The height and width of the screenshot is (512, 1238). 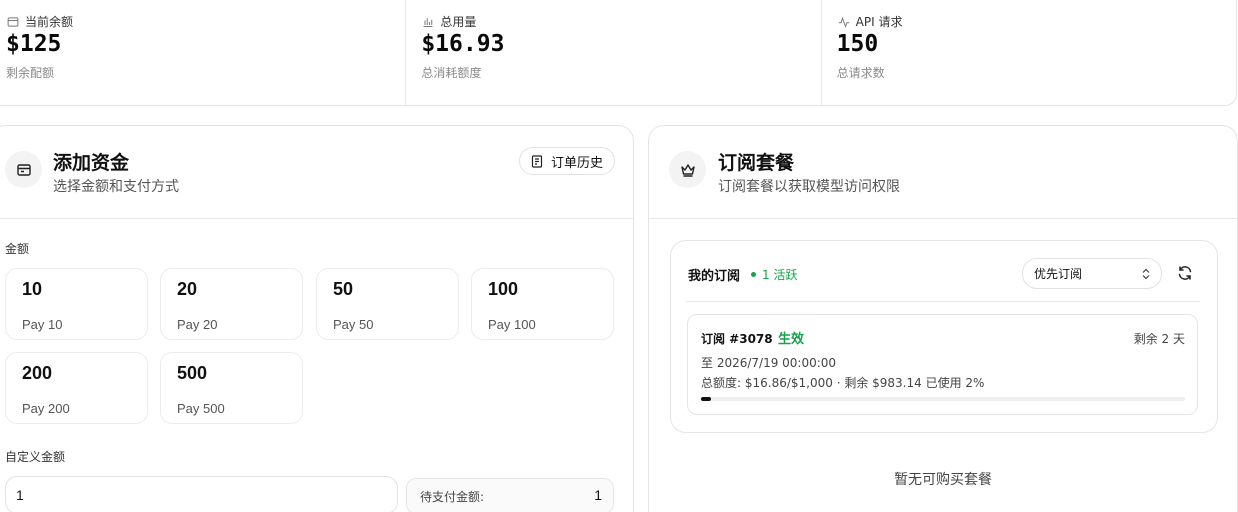 What do you see at coordinates (463, 44) in the screenshot?
I see `stat-usage-value: $16.93` at bounding box center [463, 44].